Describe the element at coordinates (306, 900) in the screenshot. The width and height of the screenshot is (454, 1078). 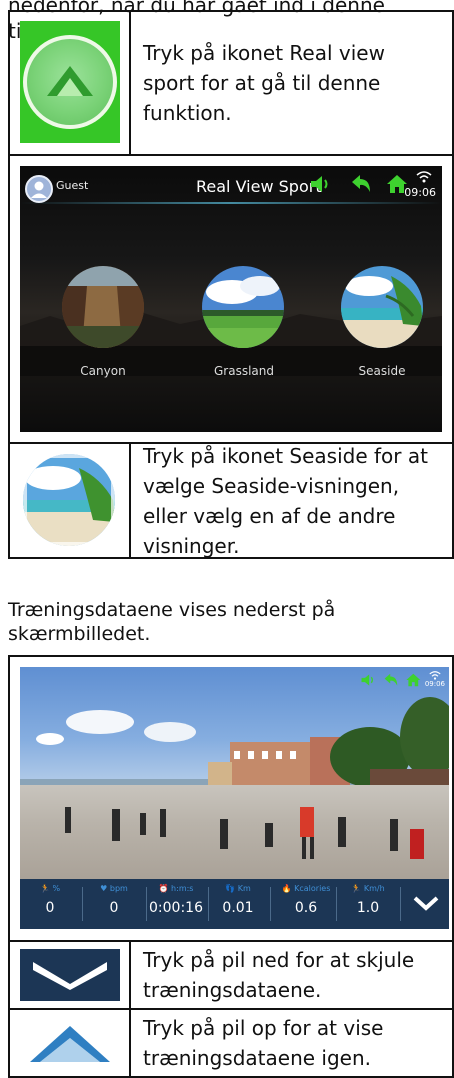
I see `stat-calories: 🔥 Kcalories 0.6` at that location.